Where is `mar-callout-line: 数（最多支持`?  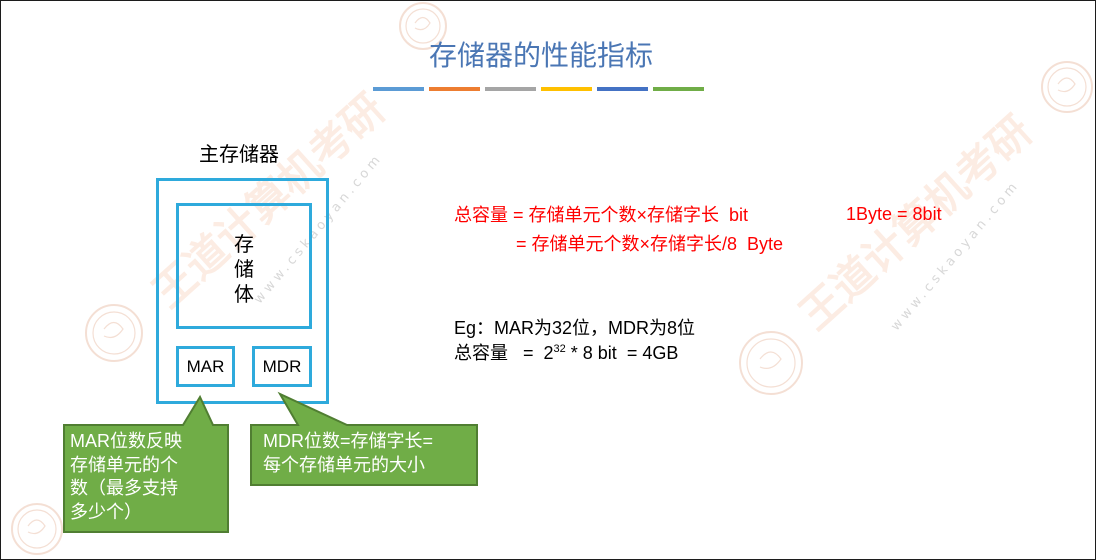 mar-callout-line: 数（最多支持 is located at coordinates (124, 488).